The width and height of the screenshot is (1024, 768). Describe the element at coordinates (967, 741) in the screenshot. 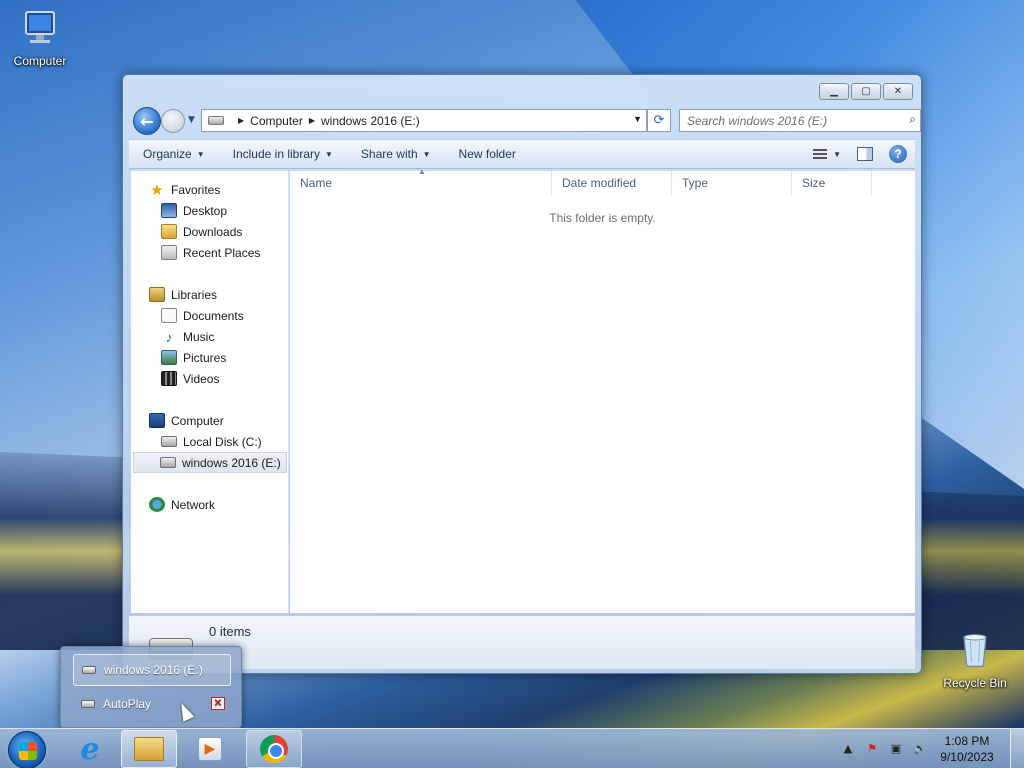

I see `clock-time: 1:08 PM` at that location.